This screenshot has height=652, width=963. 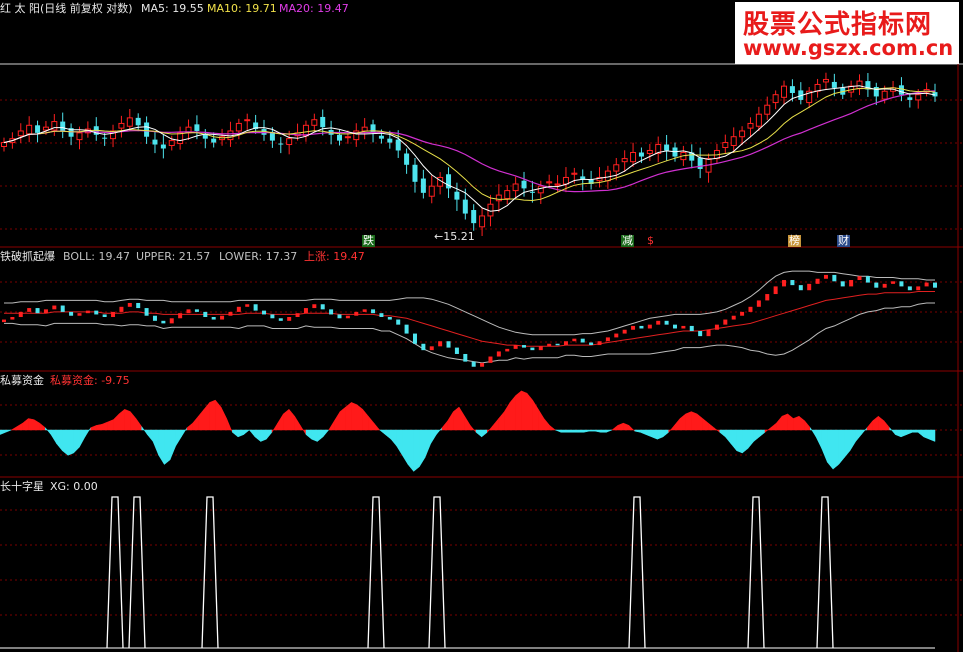 What do you see at coordinates (368, 241) in the screenshot?
I see `event-tag-drop: 跌` at bounding box center [368, 241].